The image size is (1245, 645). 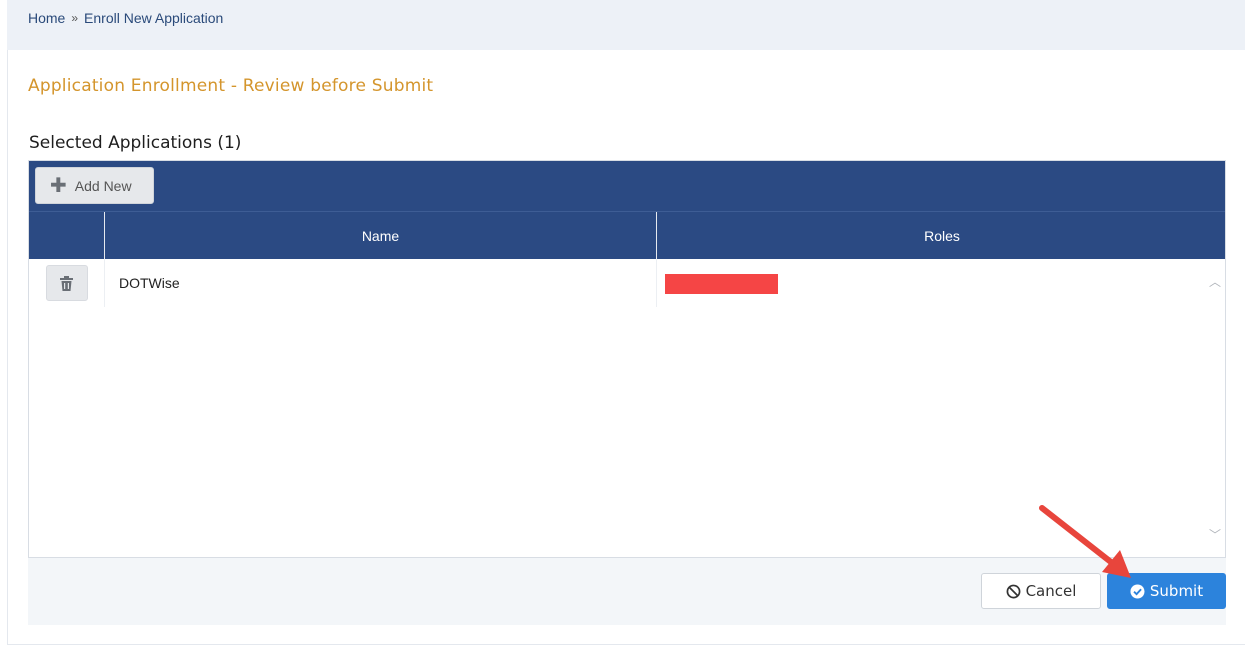 I want to click on column-header-roles: Roles, so click(x=941, y=236).